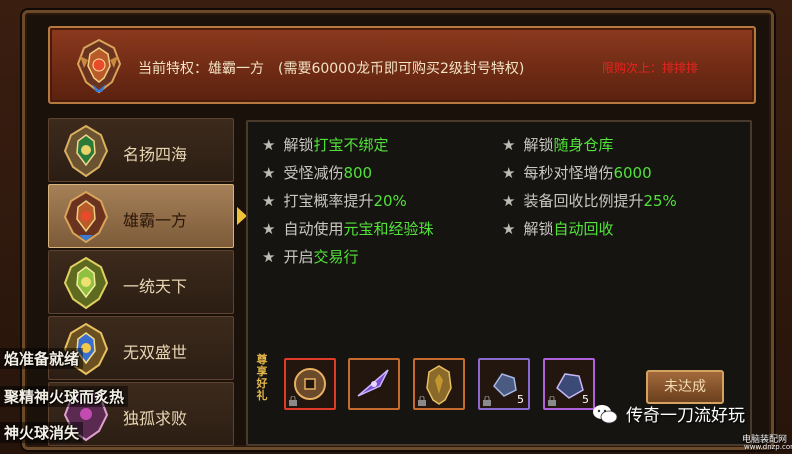  I want to click on blade-icon, so click(373, 383).